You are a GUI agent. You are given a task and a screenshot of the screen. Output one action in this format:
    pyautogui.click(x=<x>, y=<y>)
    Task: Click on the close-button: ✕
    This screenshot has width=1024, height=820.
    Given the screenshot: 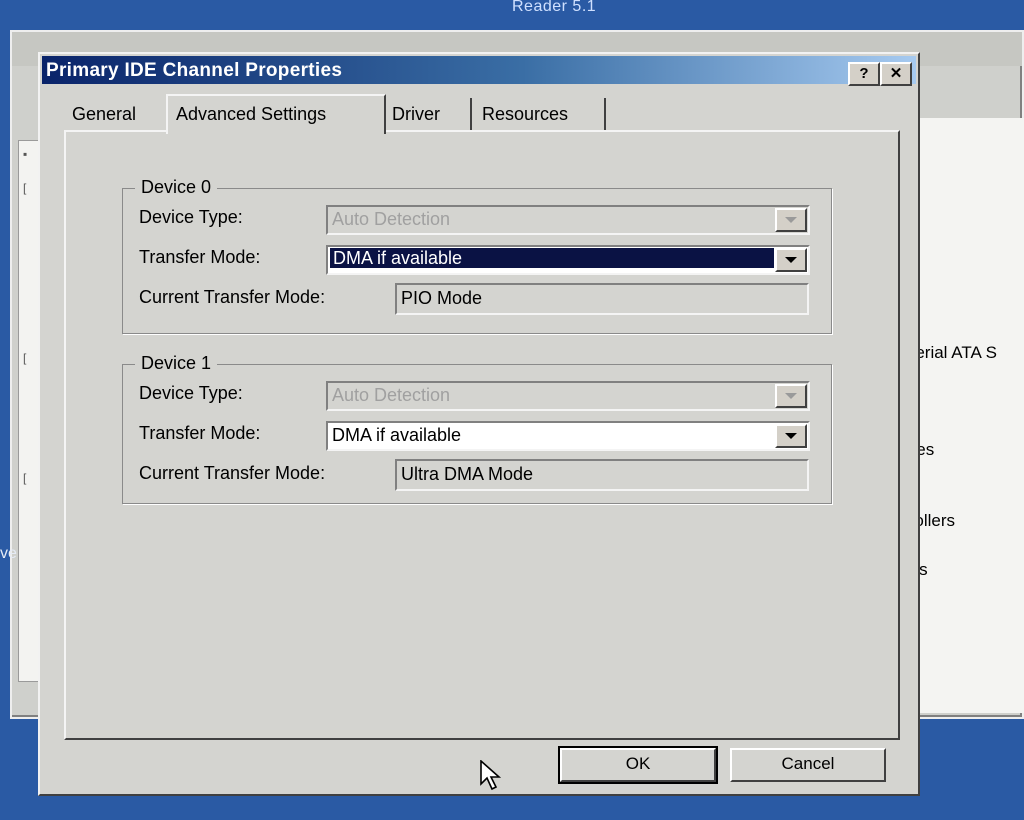 What is the action you would take?
    pyautogui.click(x=896, y=74)
    